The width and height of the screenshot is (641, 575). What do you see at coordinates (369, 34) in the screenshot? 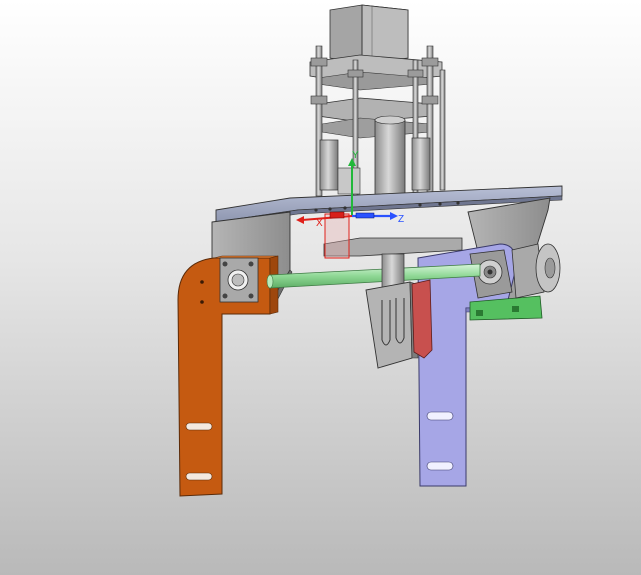
I see `top-stepper-motor` at bounding box center [369, 34].